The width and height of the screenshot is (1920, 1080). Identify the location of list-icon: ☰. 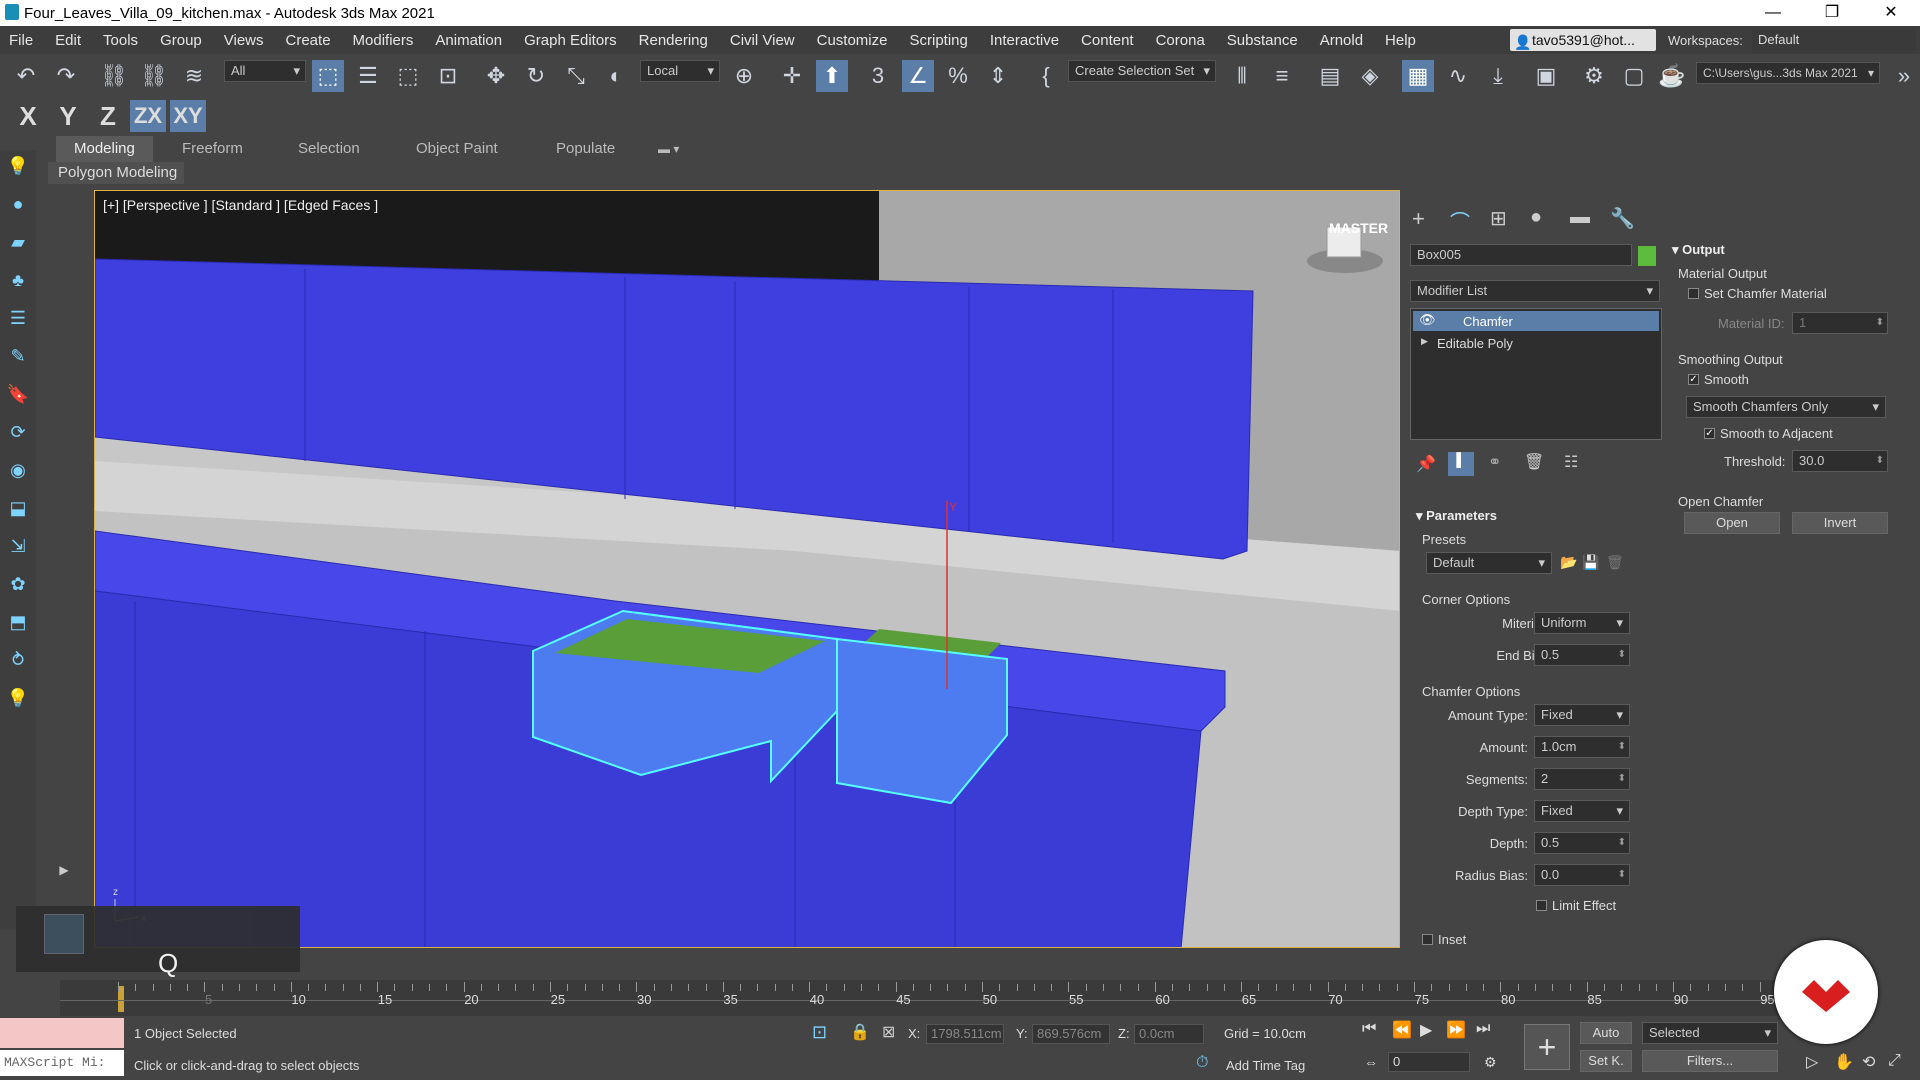
(18, 318).